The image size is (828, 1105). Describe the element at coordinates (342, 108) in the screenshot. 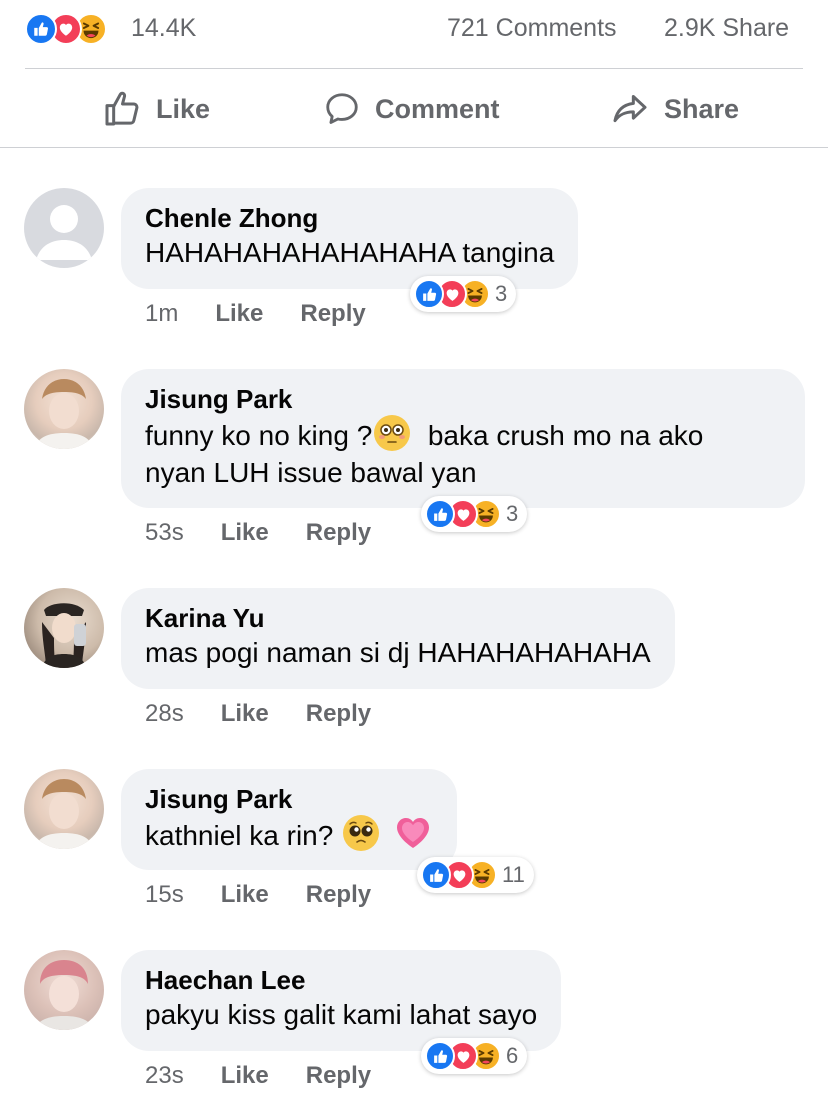

I see `comment-bubble-icon` at that location.